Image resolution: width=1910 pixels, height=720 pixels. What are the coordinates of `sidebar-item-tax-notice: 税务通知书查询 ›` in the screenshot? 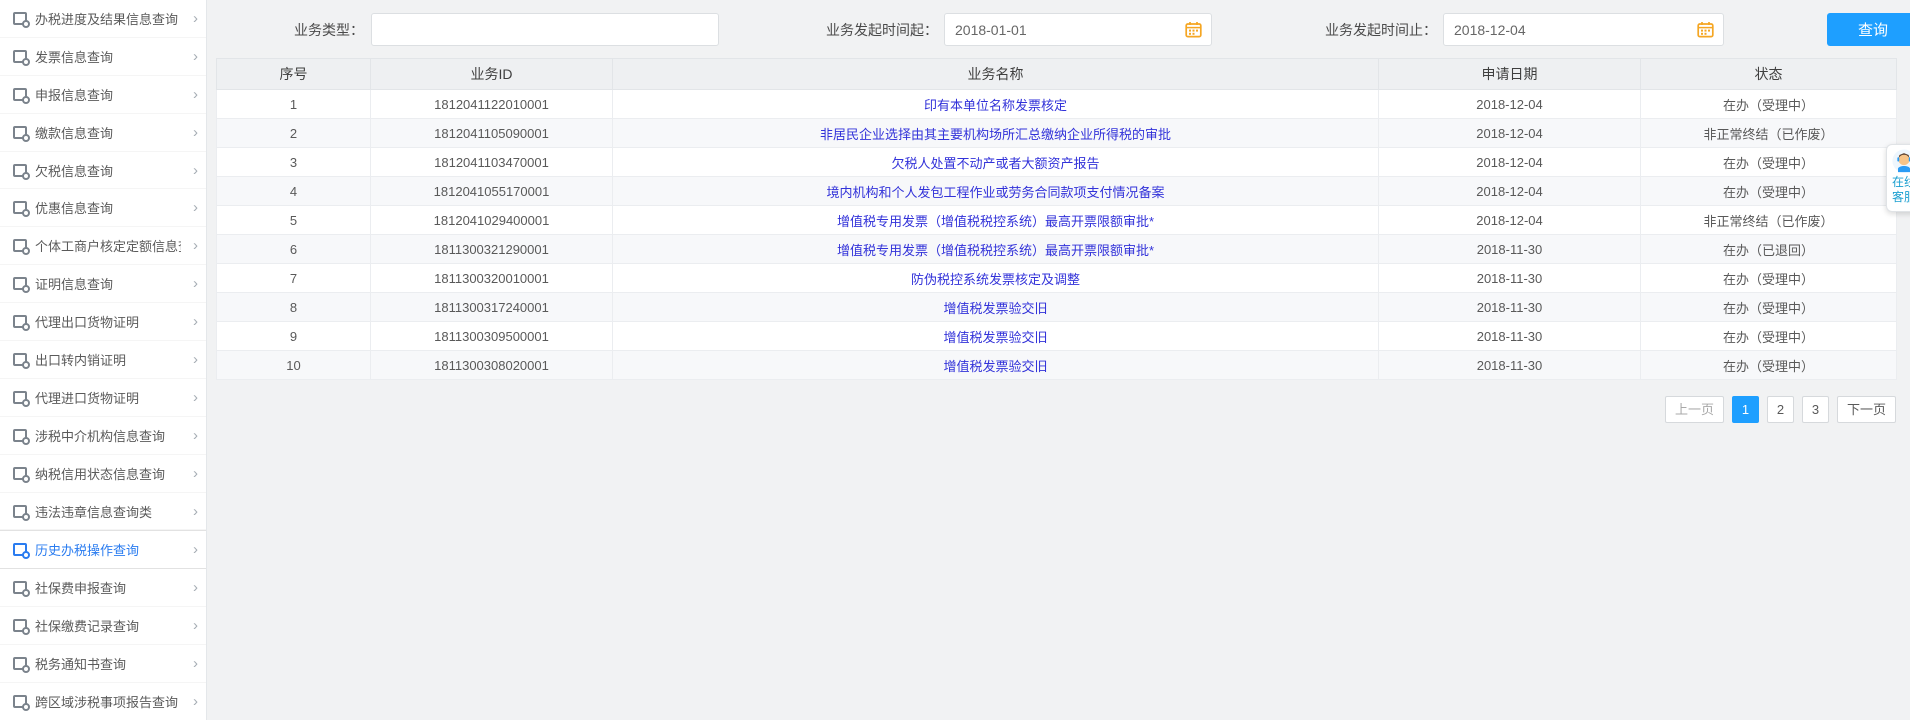 It's located at (103, 664).